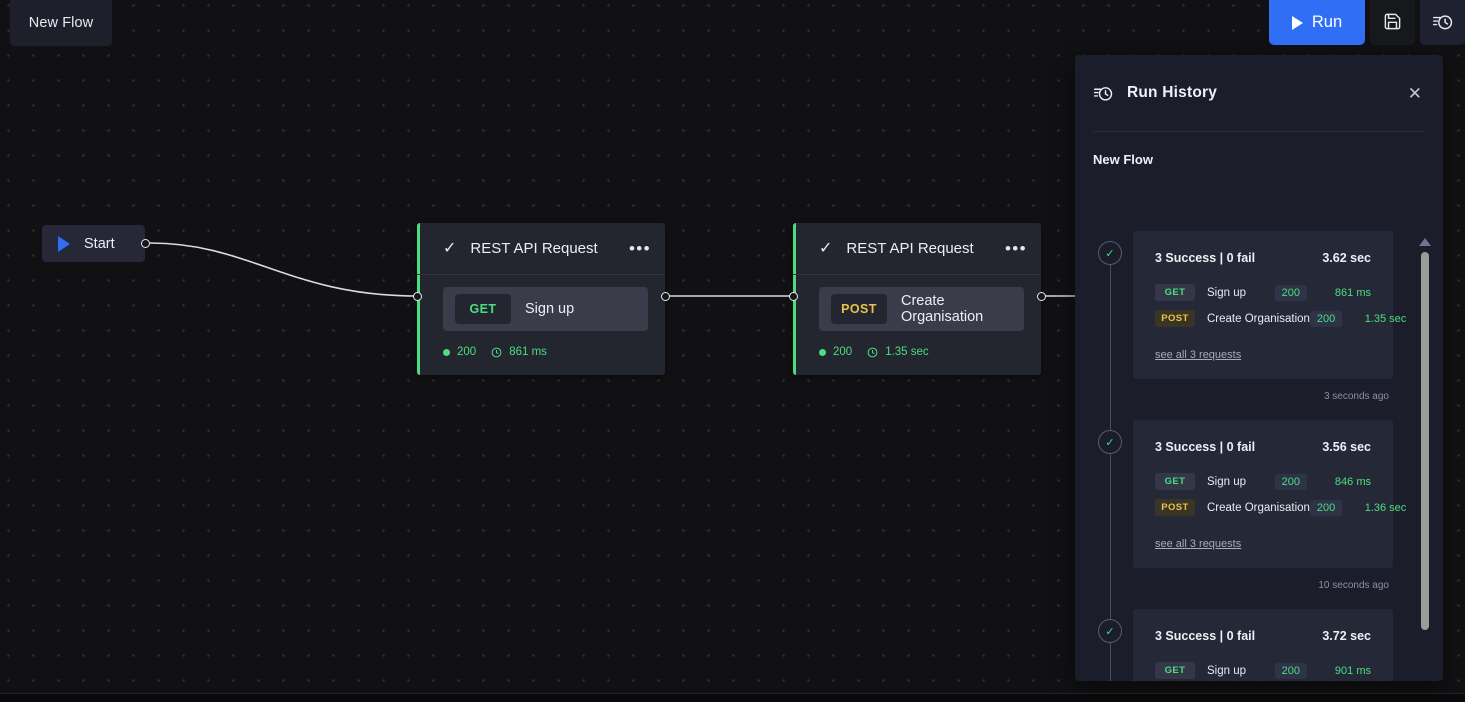 This screenshot has width=1465, height=702. Describe the element at coordinates (1263, 258) in the screenshot. I see `run-card-header: 3 Success | 0 fail 3.62 sec` at that location.